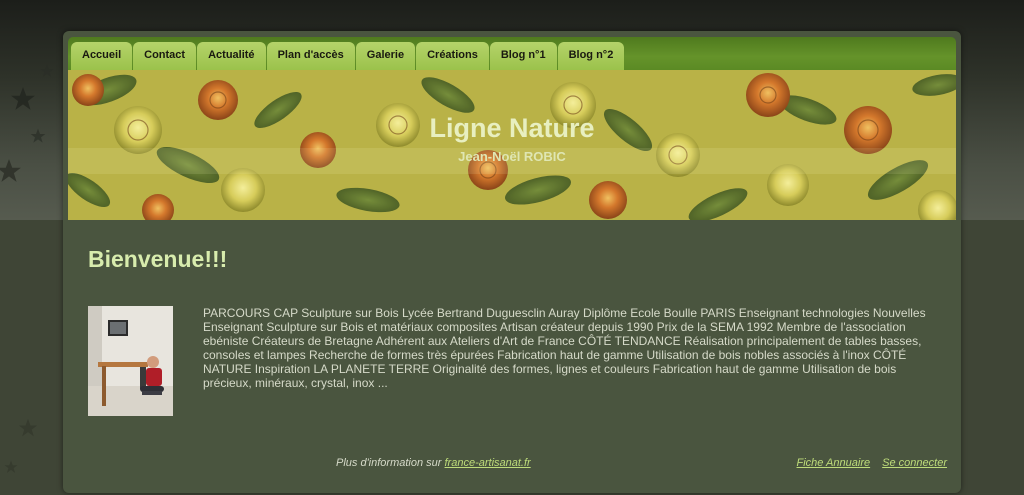 This screenshot has height=495, width=1024. What do you see at coordinates (591, 56) in the screenshot?
I see `nav-tab-blog-2: Blog n°2` at bounding box center [591, 56].